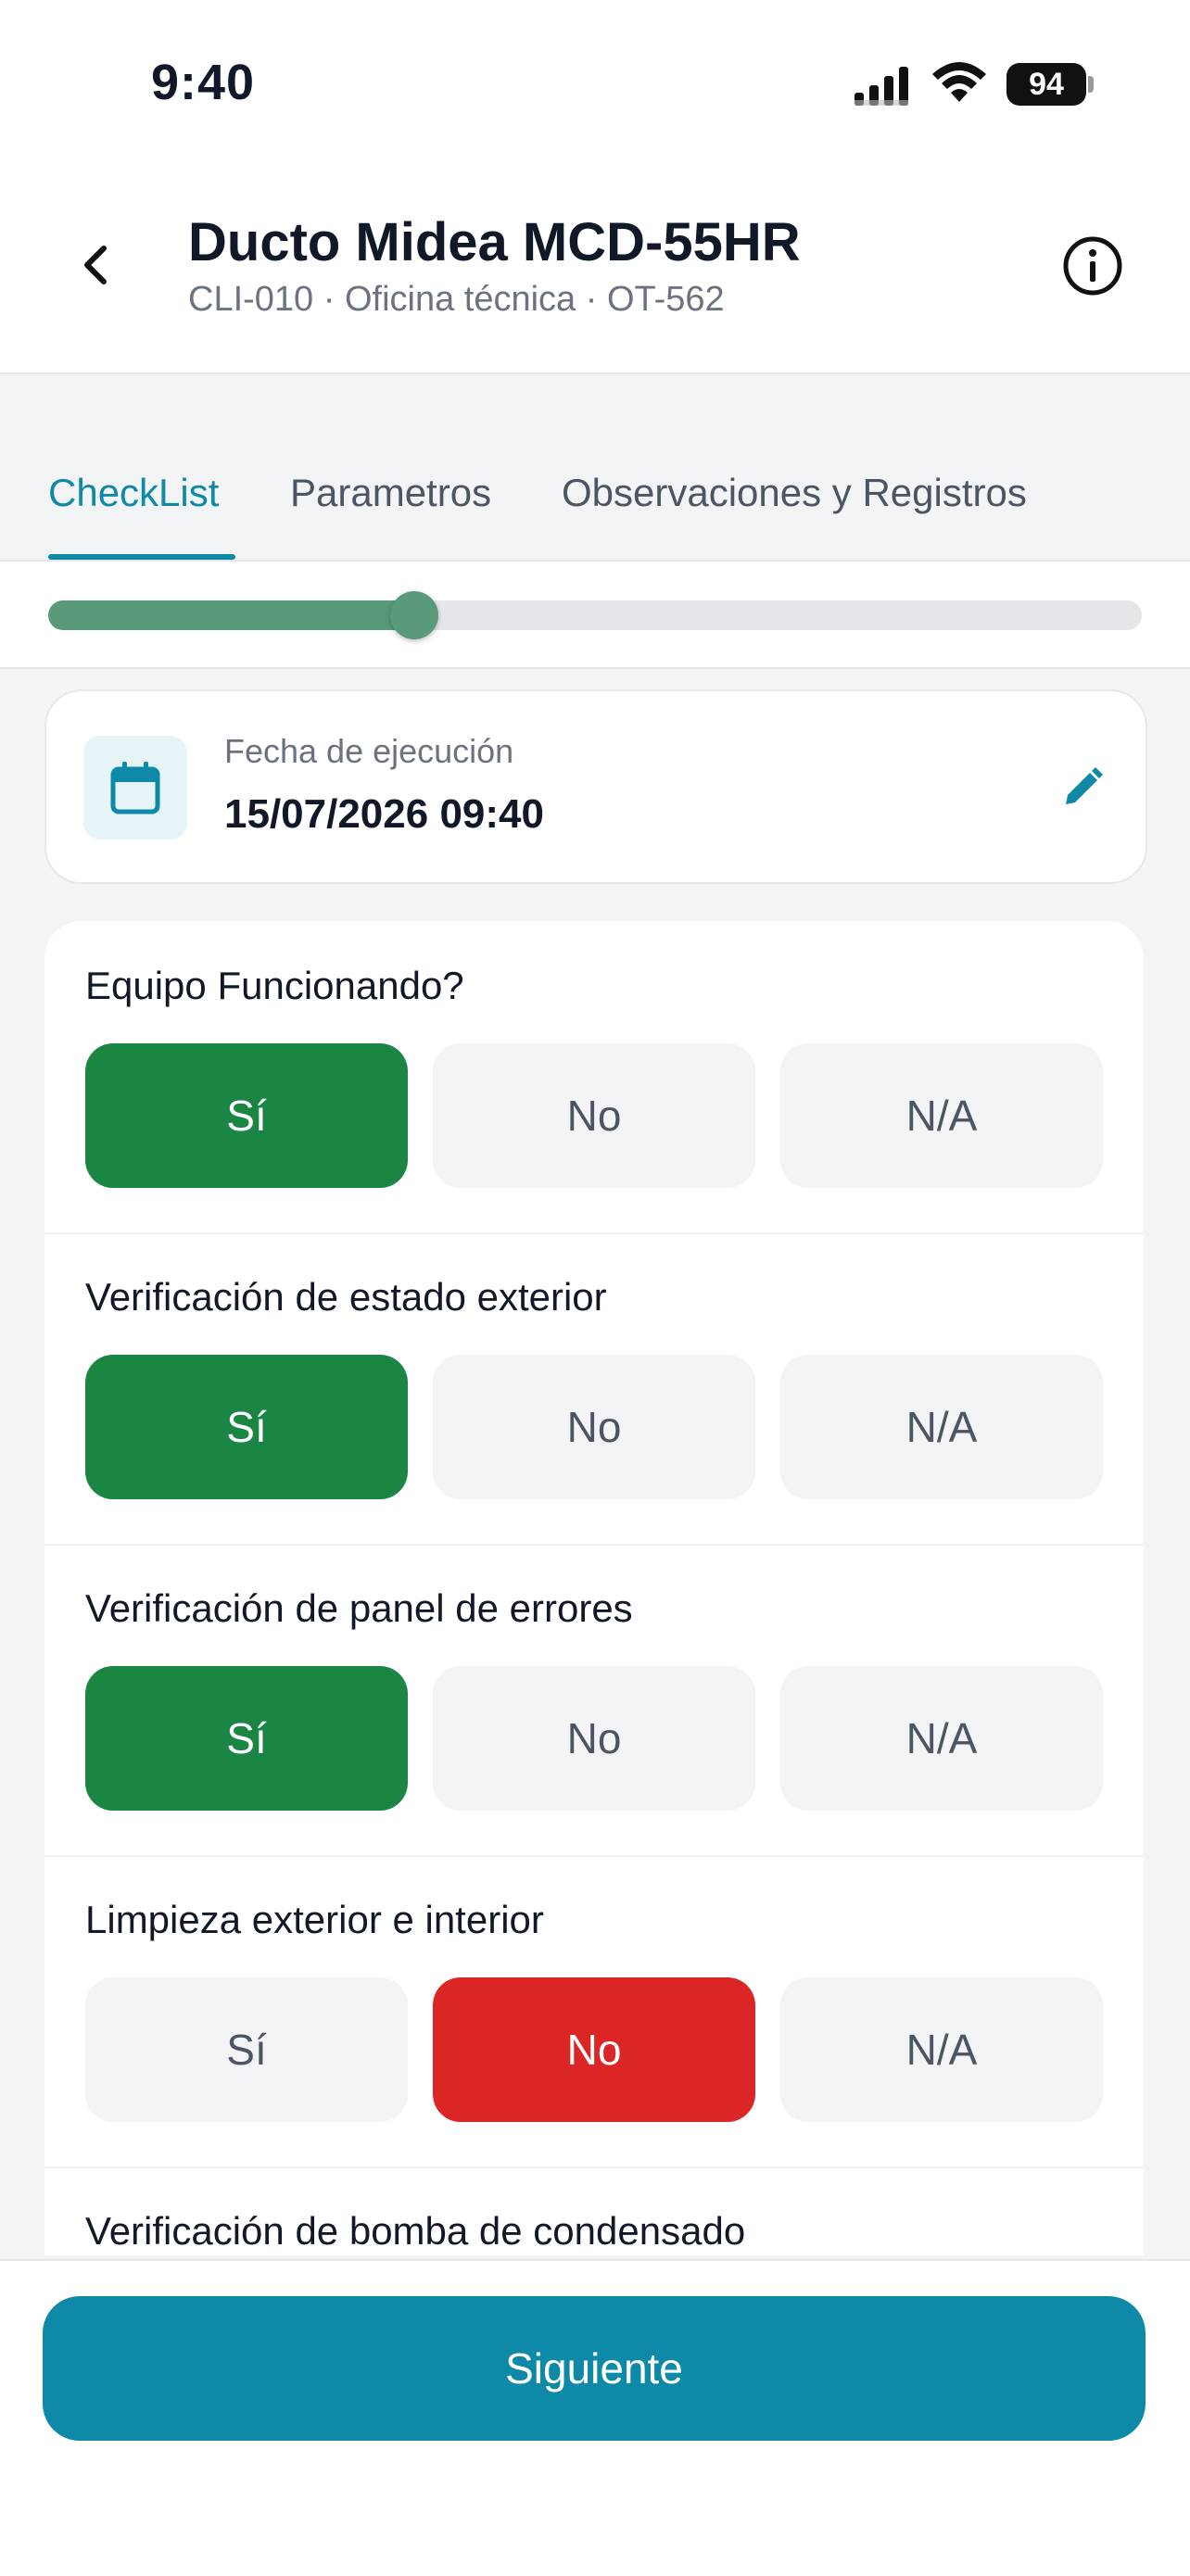 This screenshot has width=1190, height=2576. What do you see at coordinates (794, 493) in the screenshot?
I see `tab-observaciones: Observaciones y Registros` at bounding box center [794, 493].